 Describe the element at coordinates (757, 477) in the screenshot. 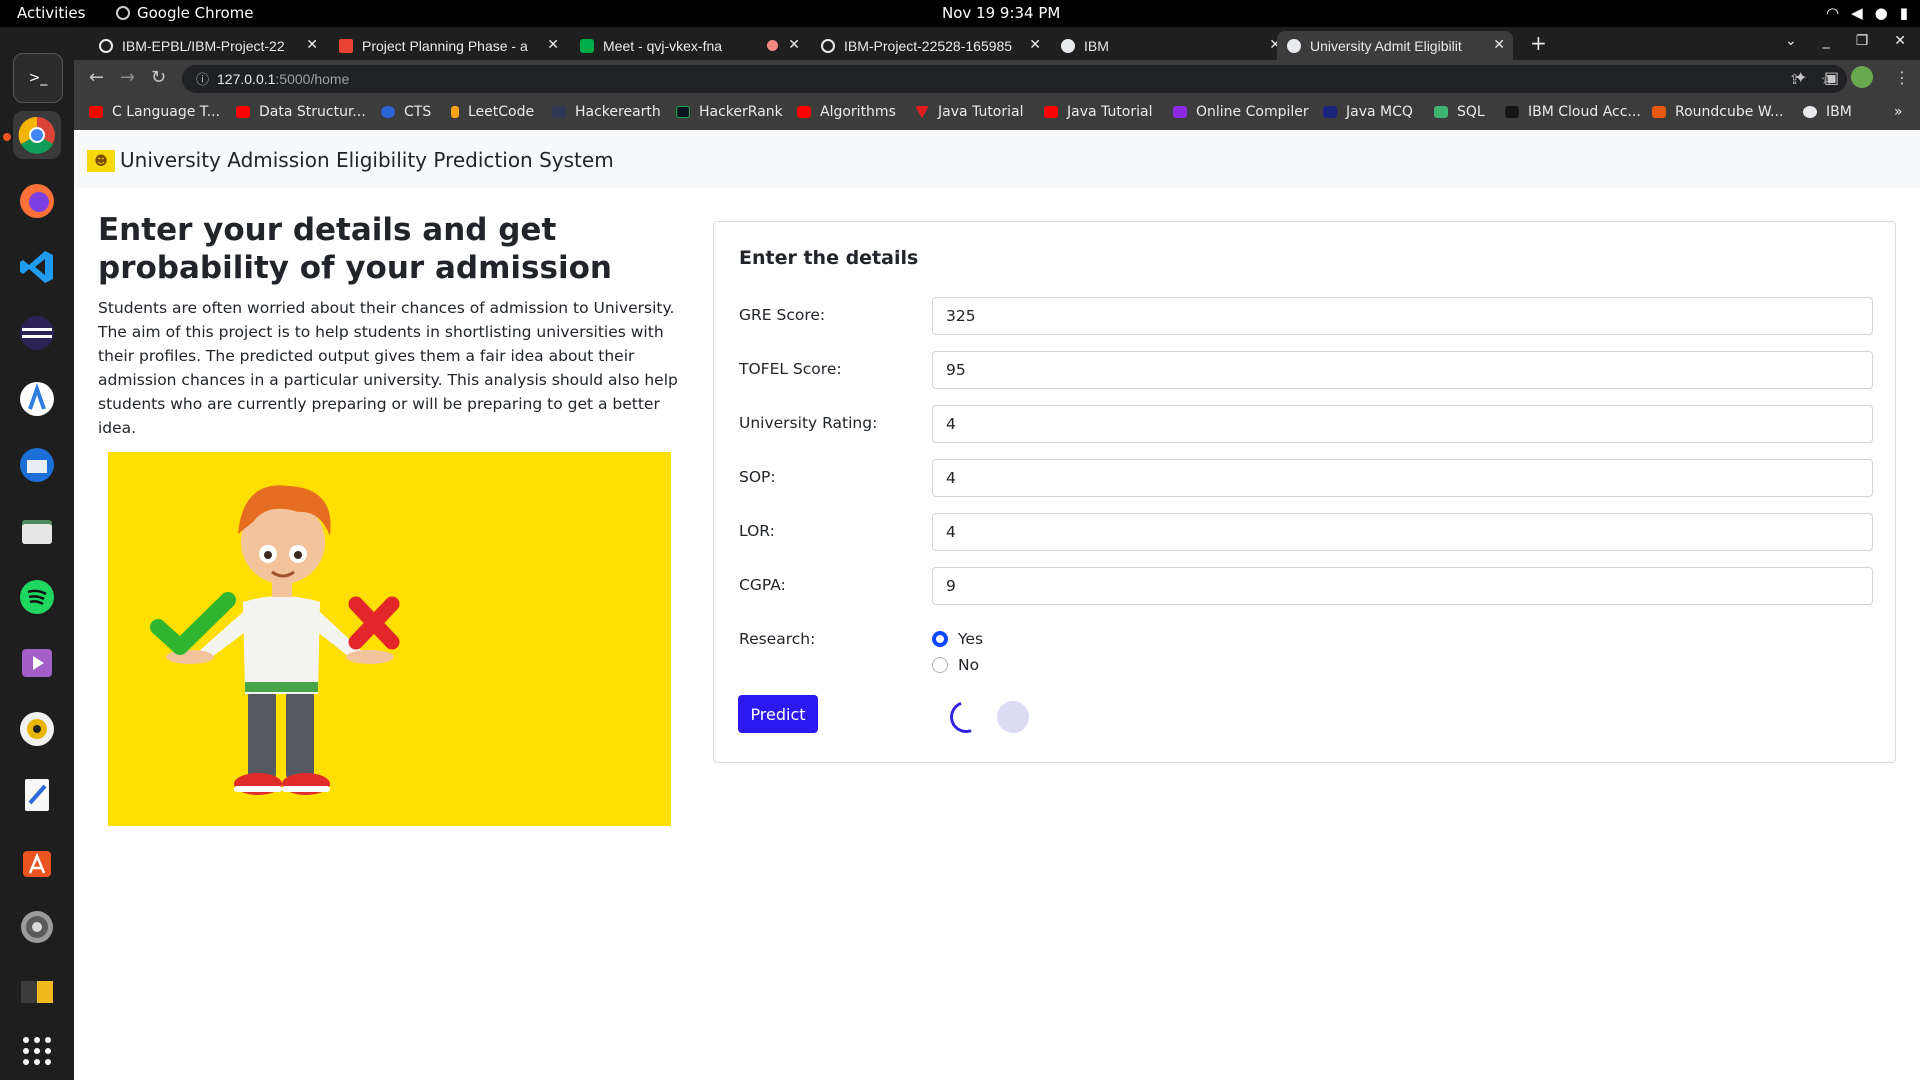

I see `sop-label: SOP:` at that location.